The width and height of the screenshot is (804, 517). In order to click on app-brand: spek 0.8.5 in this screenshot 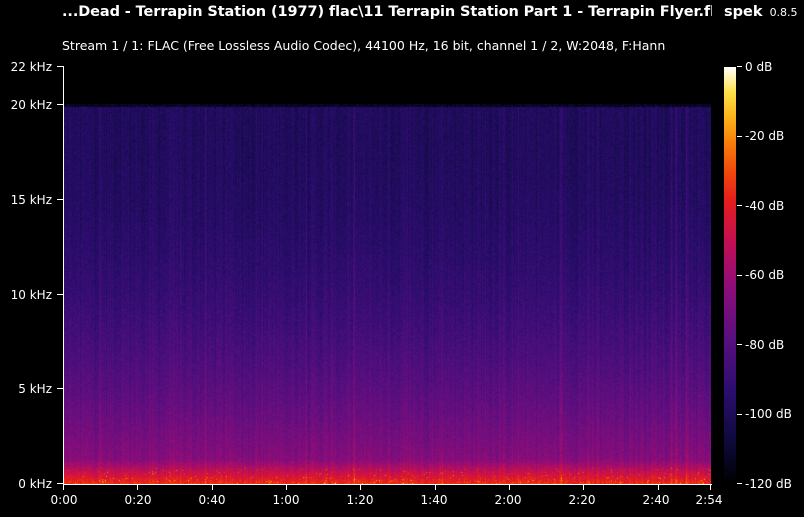, I will do `click(761, 12)`.